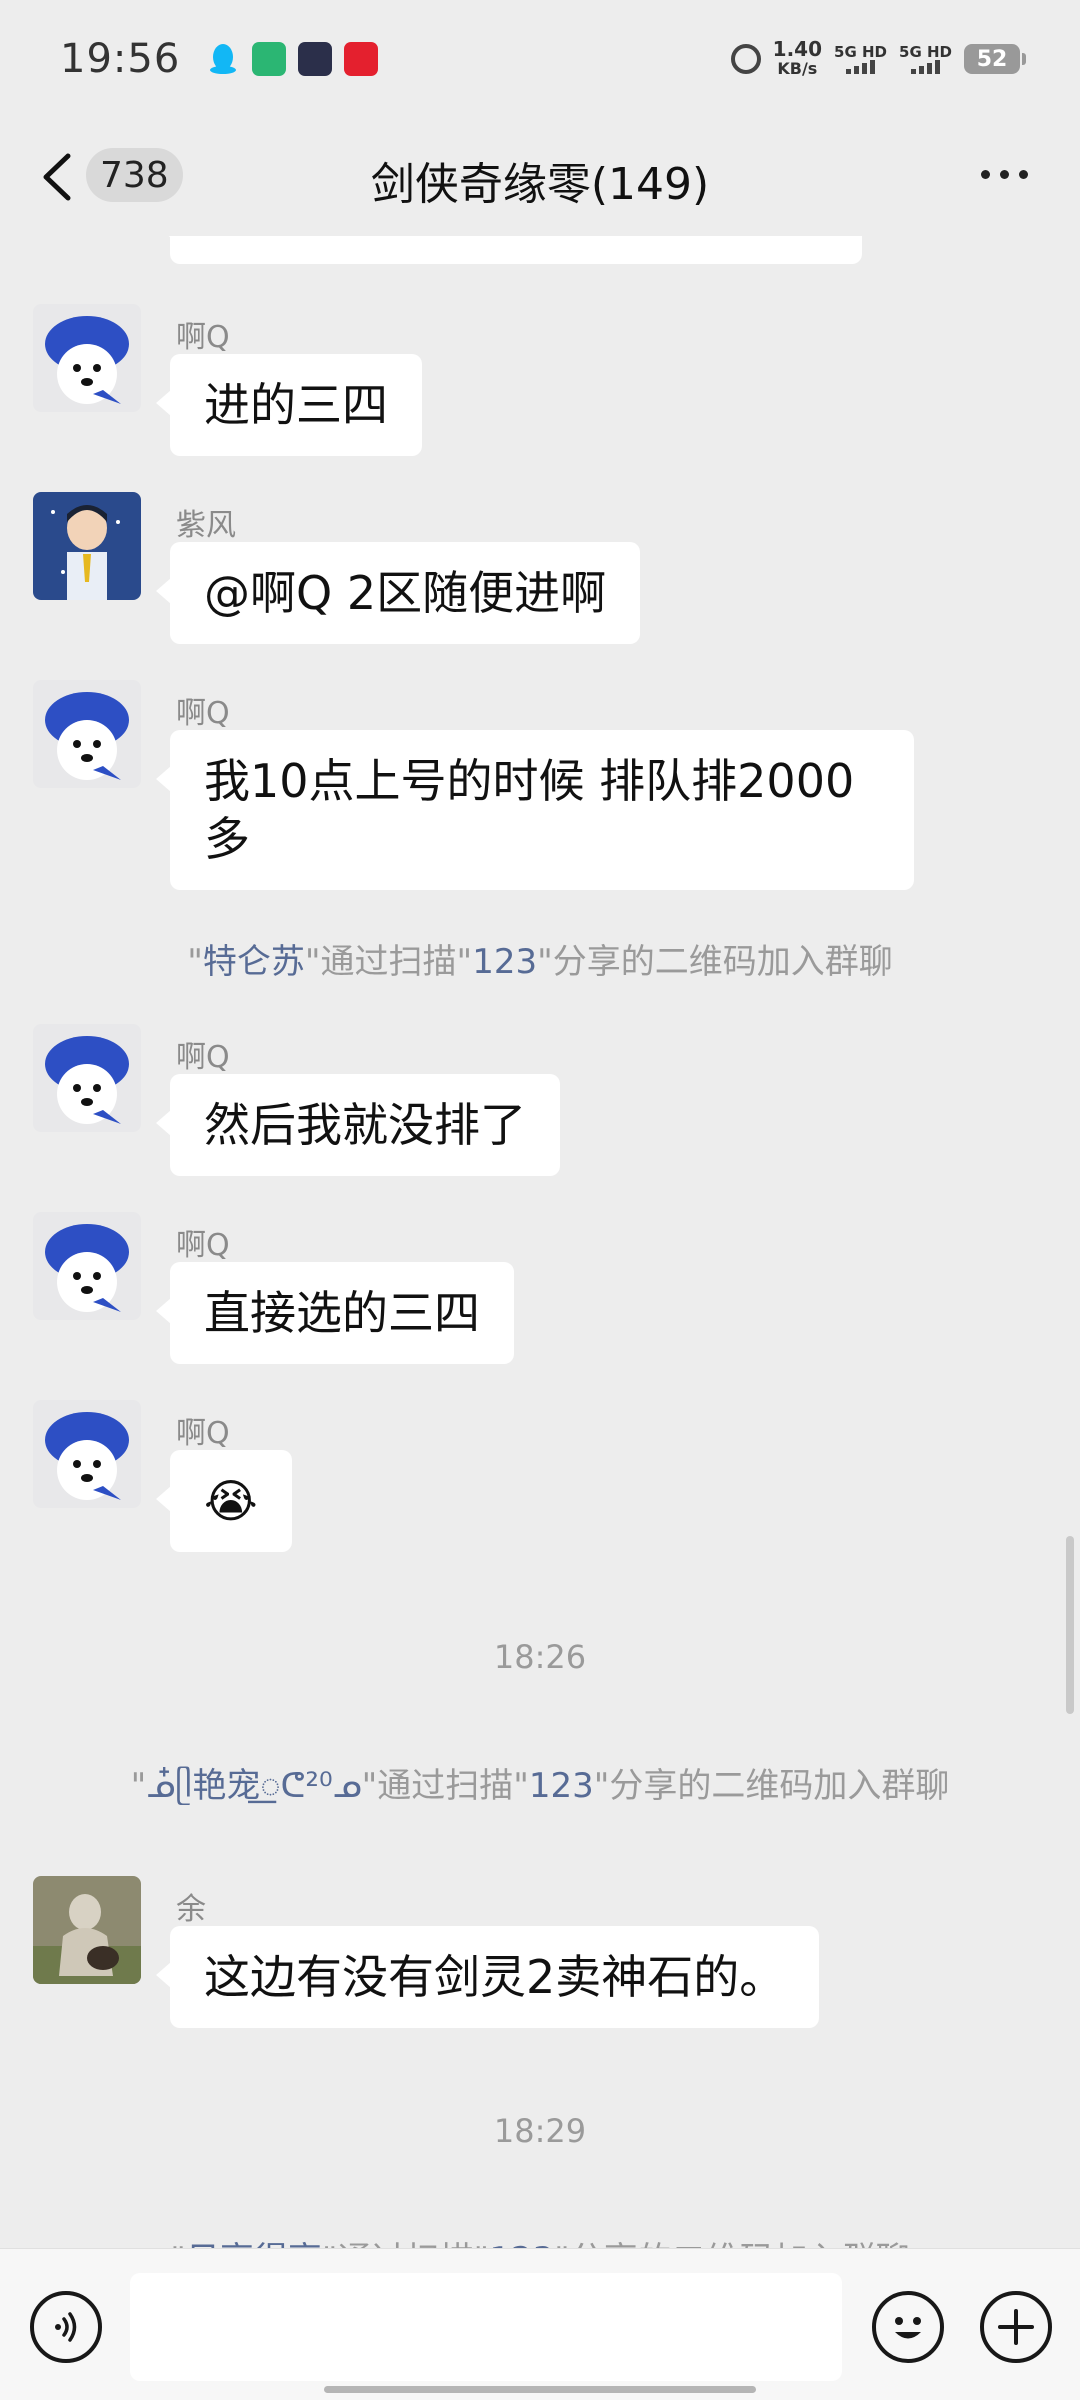 The height and width of the screenshot is (2400, 1080). What do you see at coordinates (540, 2131) in the screenshot?
I see `timestamp: 18:29` at bounding box center [540, 2131].